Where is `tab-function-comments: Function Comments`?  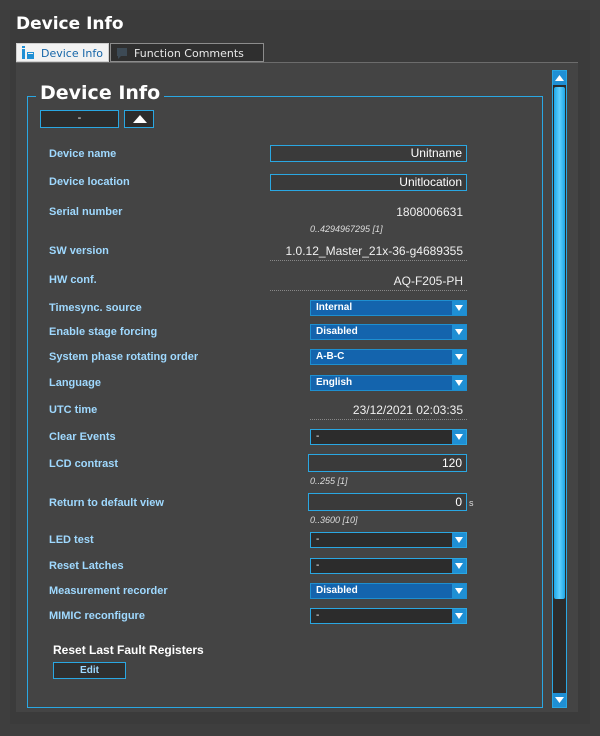
tab-function-comments: Function Comments is located at coordinates (187, 52).